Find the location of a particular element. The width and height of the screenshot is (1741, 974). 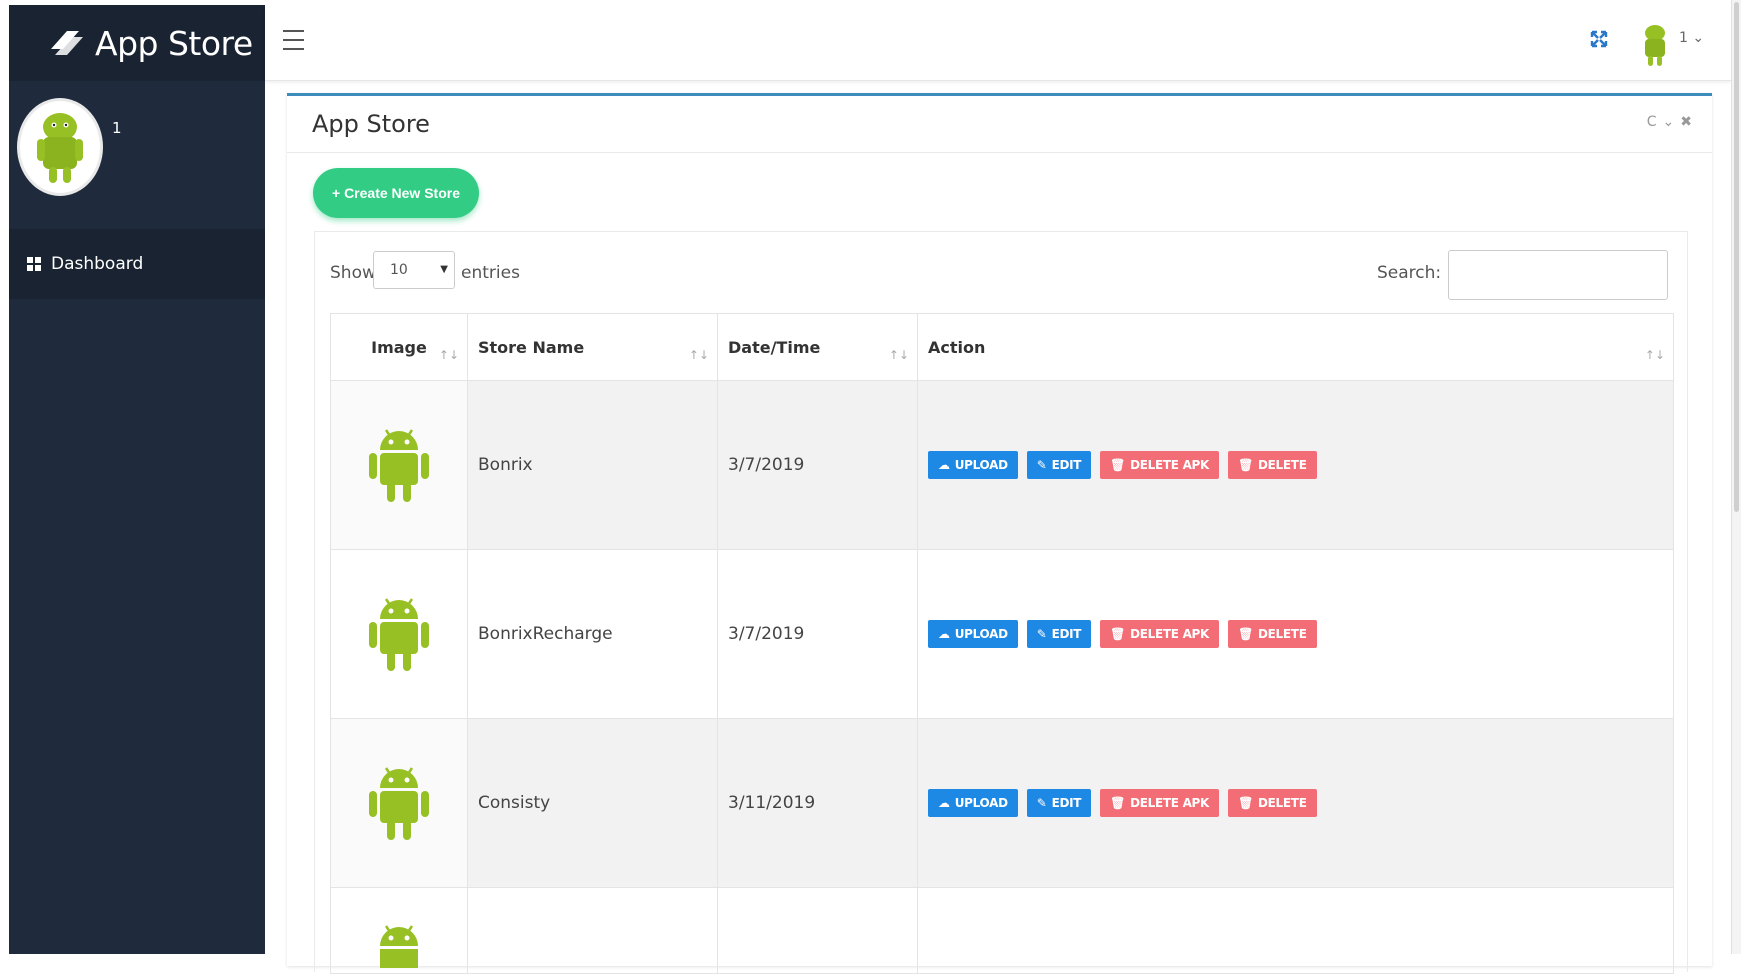

brand-logo-icon is located at coordinates (67, 43).